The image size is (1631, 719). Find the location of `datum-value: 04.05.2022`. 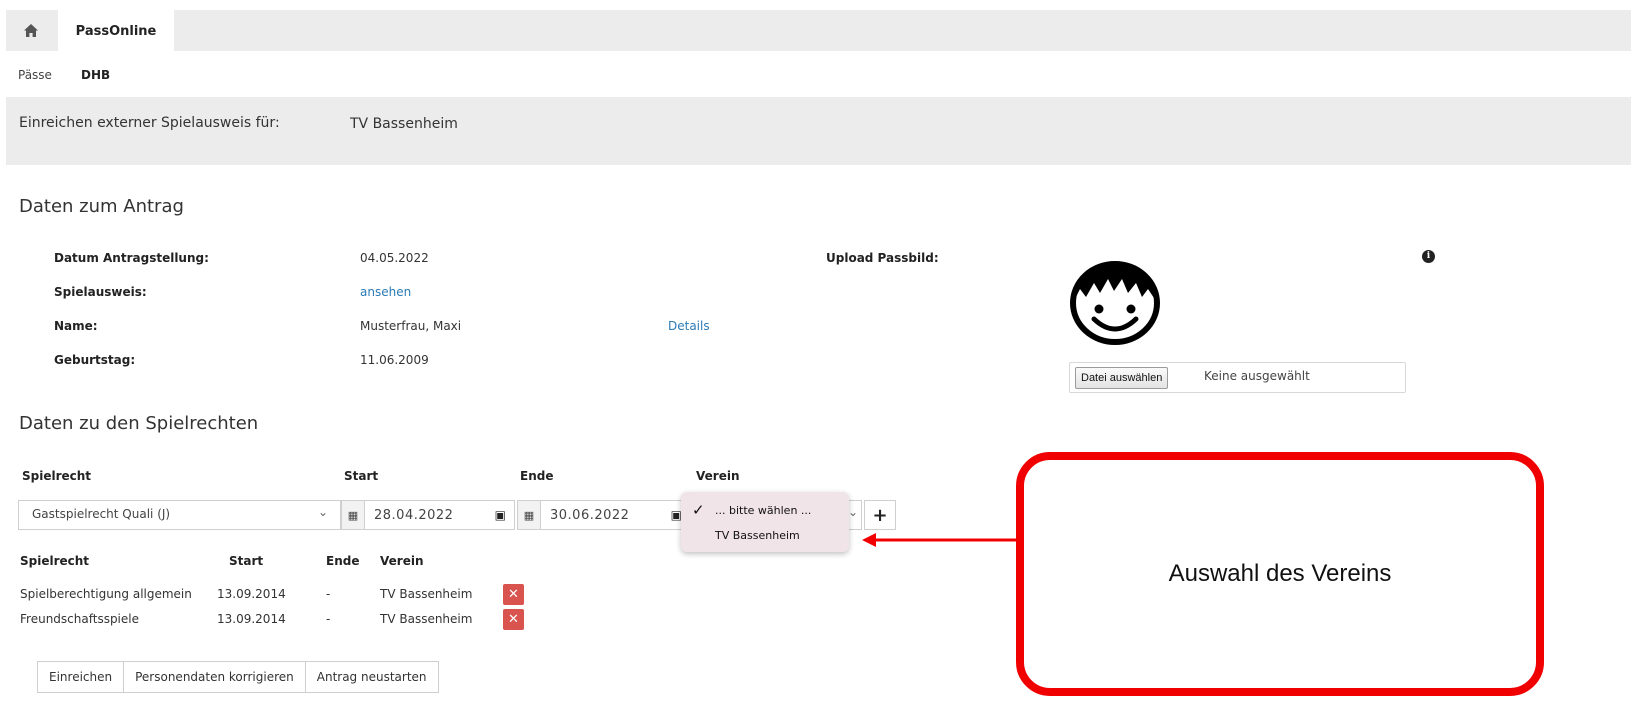

datum-value: 04.05.2022 is located at coordinates (394, 258).